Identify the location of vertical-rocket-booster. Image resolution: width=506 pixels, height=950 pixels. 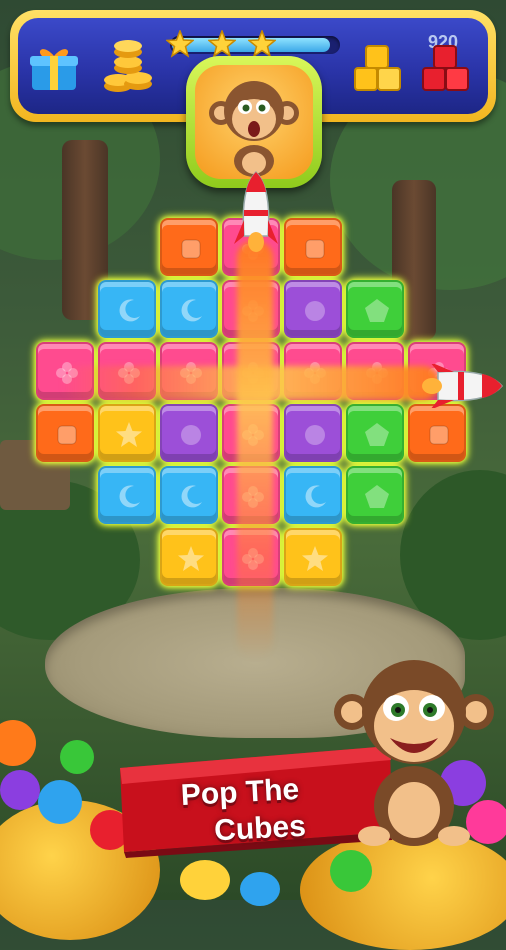
(256, 213).